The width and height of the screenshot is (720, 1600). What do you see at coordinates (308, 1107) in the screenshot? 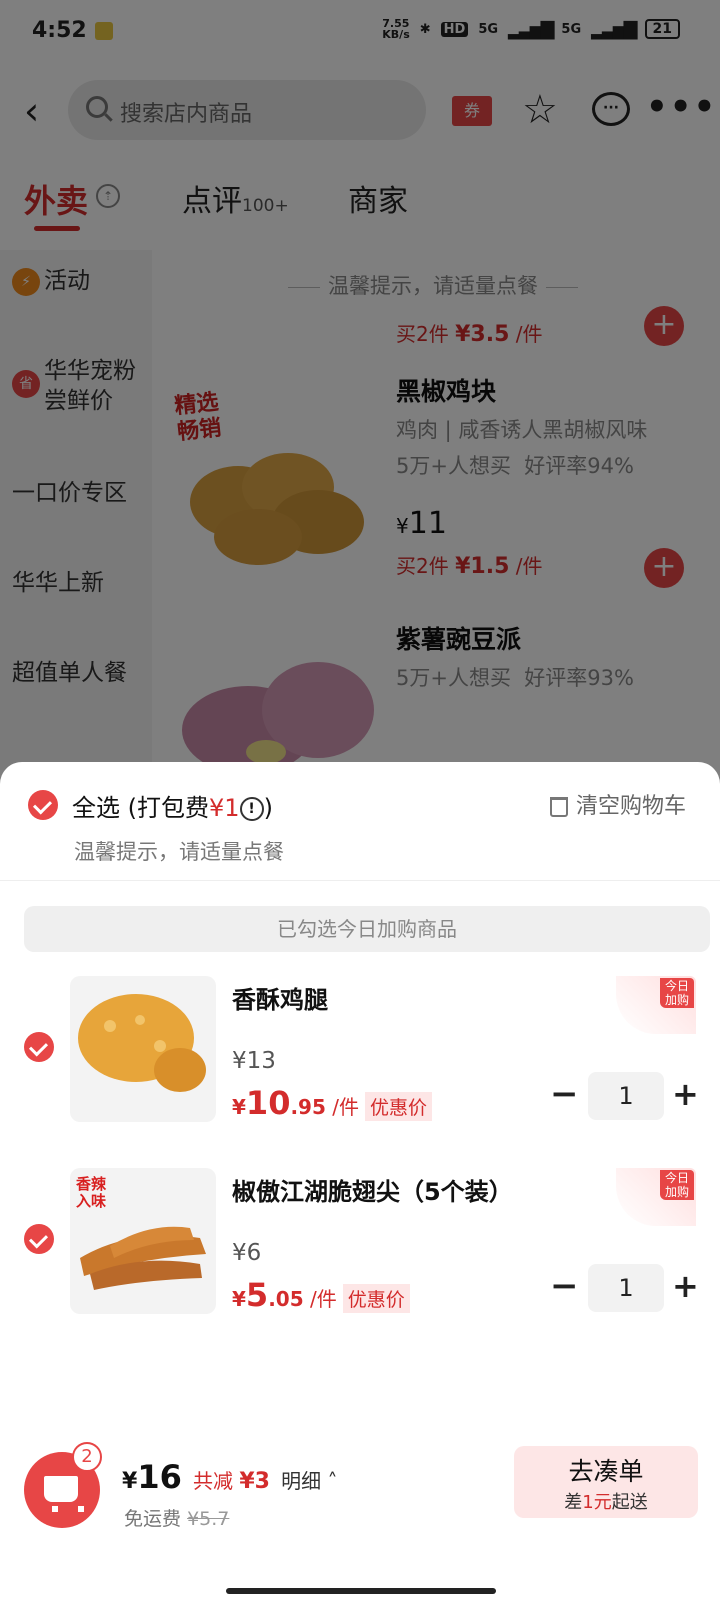
I see `deal-dec: .95` at bounding box center [308, 1107].